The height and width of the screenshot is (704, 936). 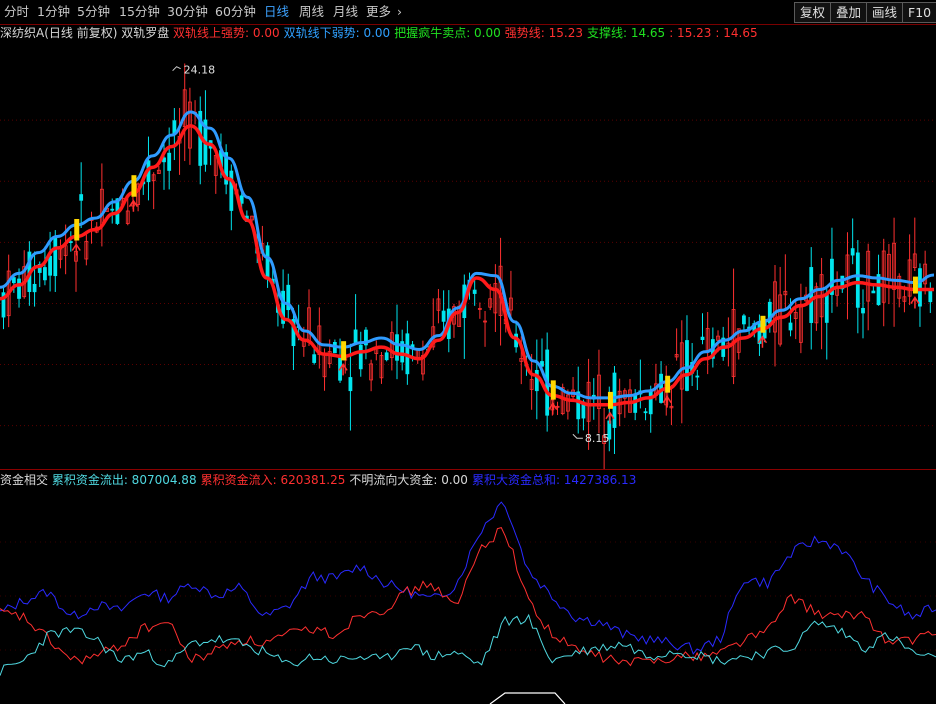 What do you see at coordinates (408, 480) in the screenshot?
I see `sub-indicator-value-2: 不明流向大资金: 0.00` at bounding box center [408, 480].